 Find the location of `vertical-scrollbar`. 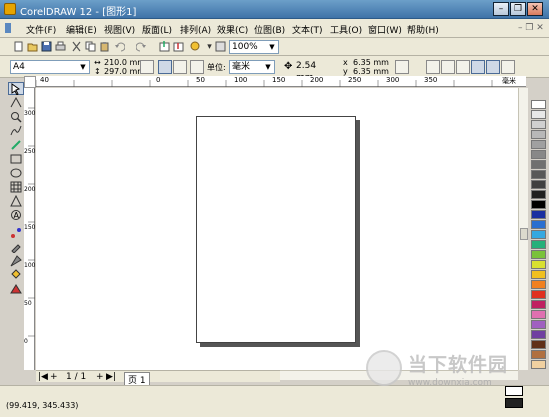

vertical-scrollbar is located at coordinates (523, 229).